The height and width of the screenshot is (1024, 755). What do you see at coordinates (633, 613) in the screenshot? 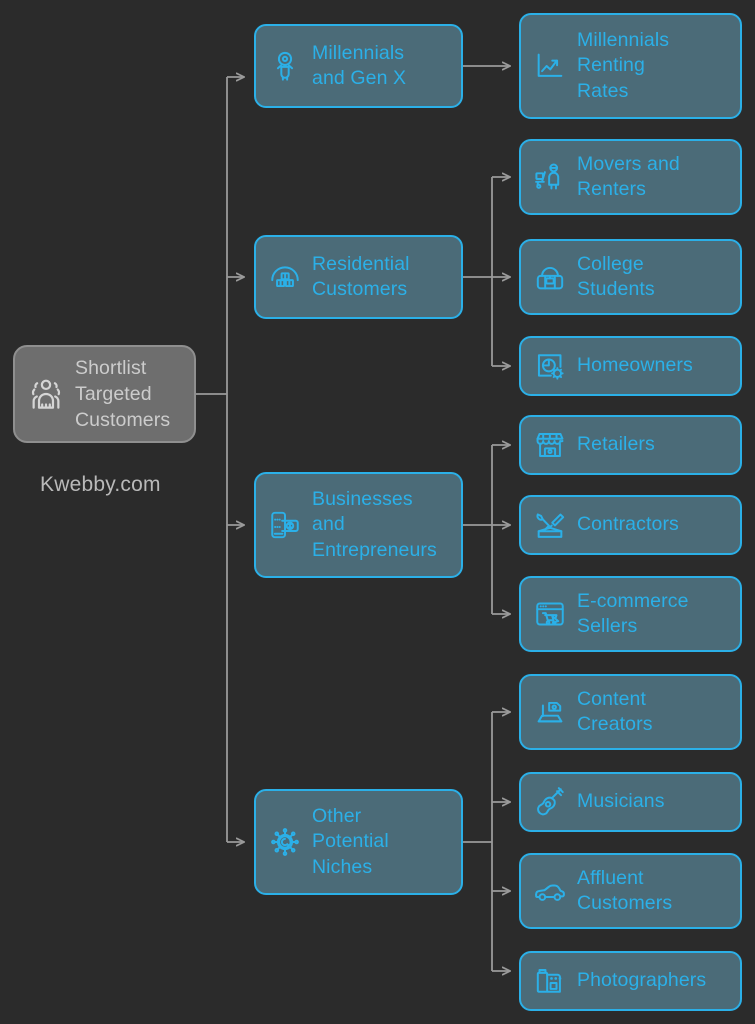
I see `node-leaf-label: E-commerce Sellers` at bounding box center [633, 613].